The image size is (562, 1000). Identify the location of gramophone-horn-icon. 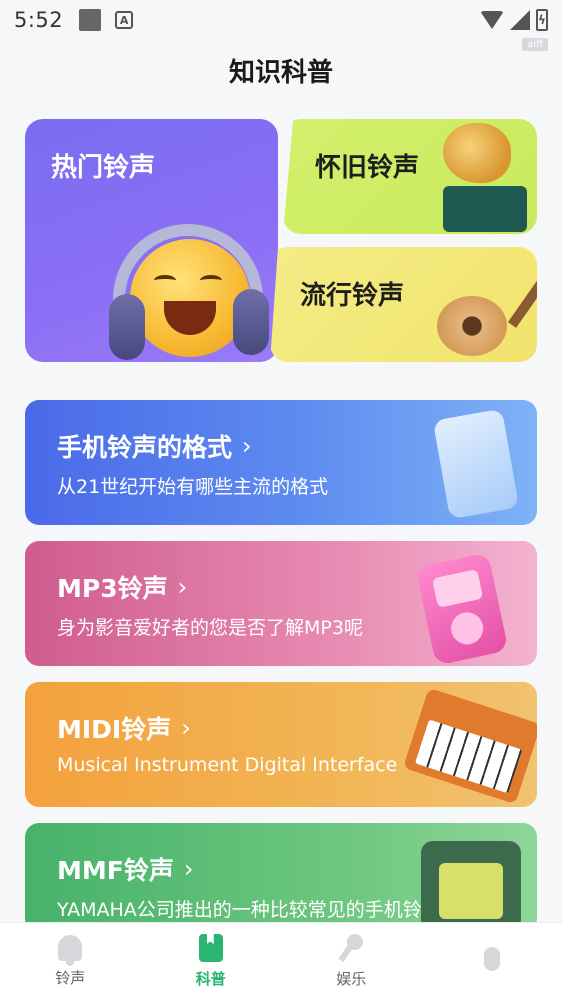
(477, 153).